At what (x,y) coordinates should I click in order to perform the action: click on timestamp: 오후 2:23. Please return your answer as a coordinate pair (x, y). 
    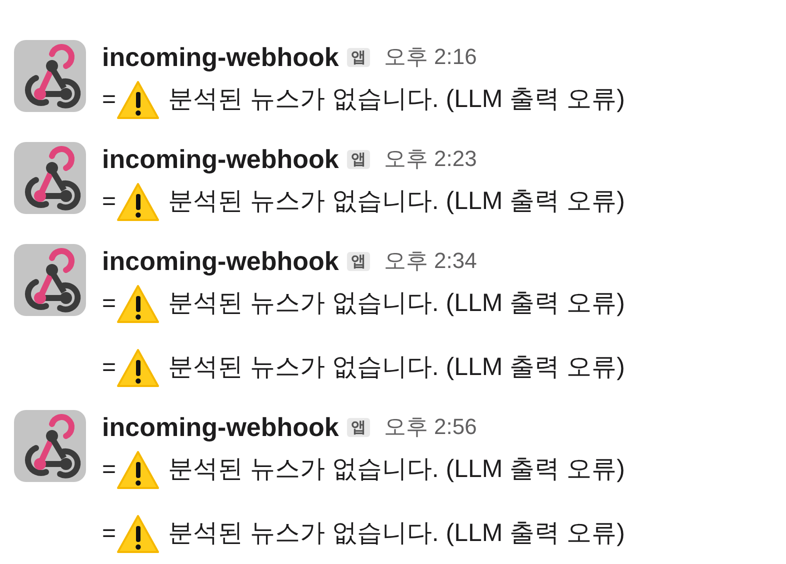
    Looking at the image, I should click on (430, 159).